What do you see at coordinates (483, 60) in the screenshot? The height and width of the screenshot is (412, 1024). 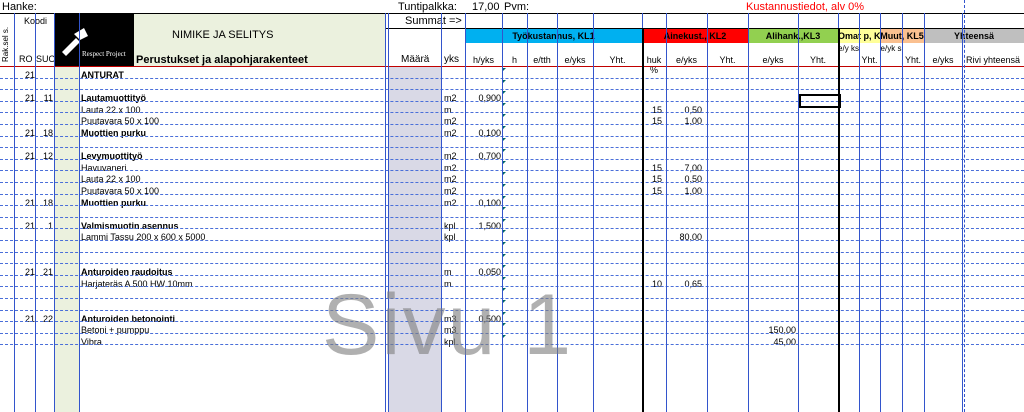 I see `col-header-1: h/yks` at bounding box center [483, 60].